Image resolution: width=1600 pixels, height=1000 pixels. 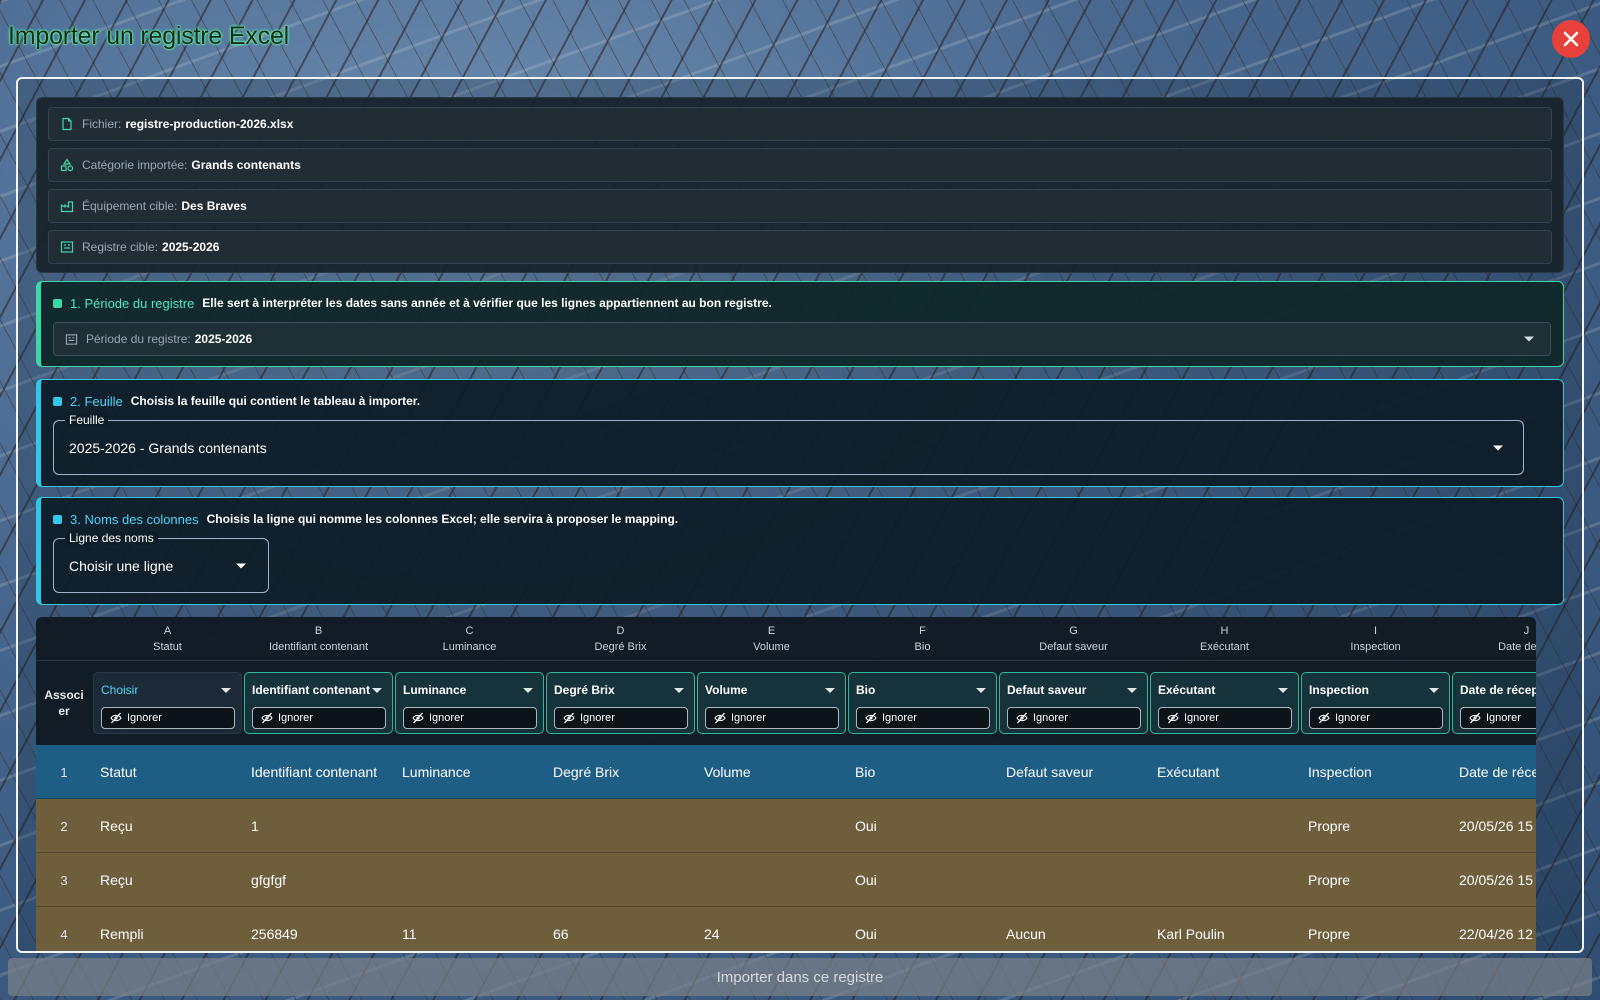 What do you see at coordinates (167, 703) in the screenshot?
I see `column-mapping-select: Choisir Ignorer` at bounding box center [167, 703].